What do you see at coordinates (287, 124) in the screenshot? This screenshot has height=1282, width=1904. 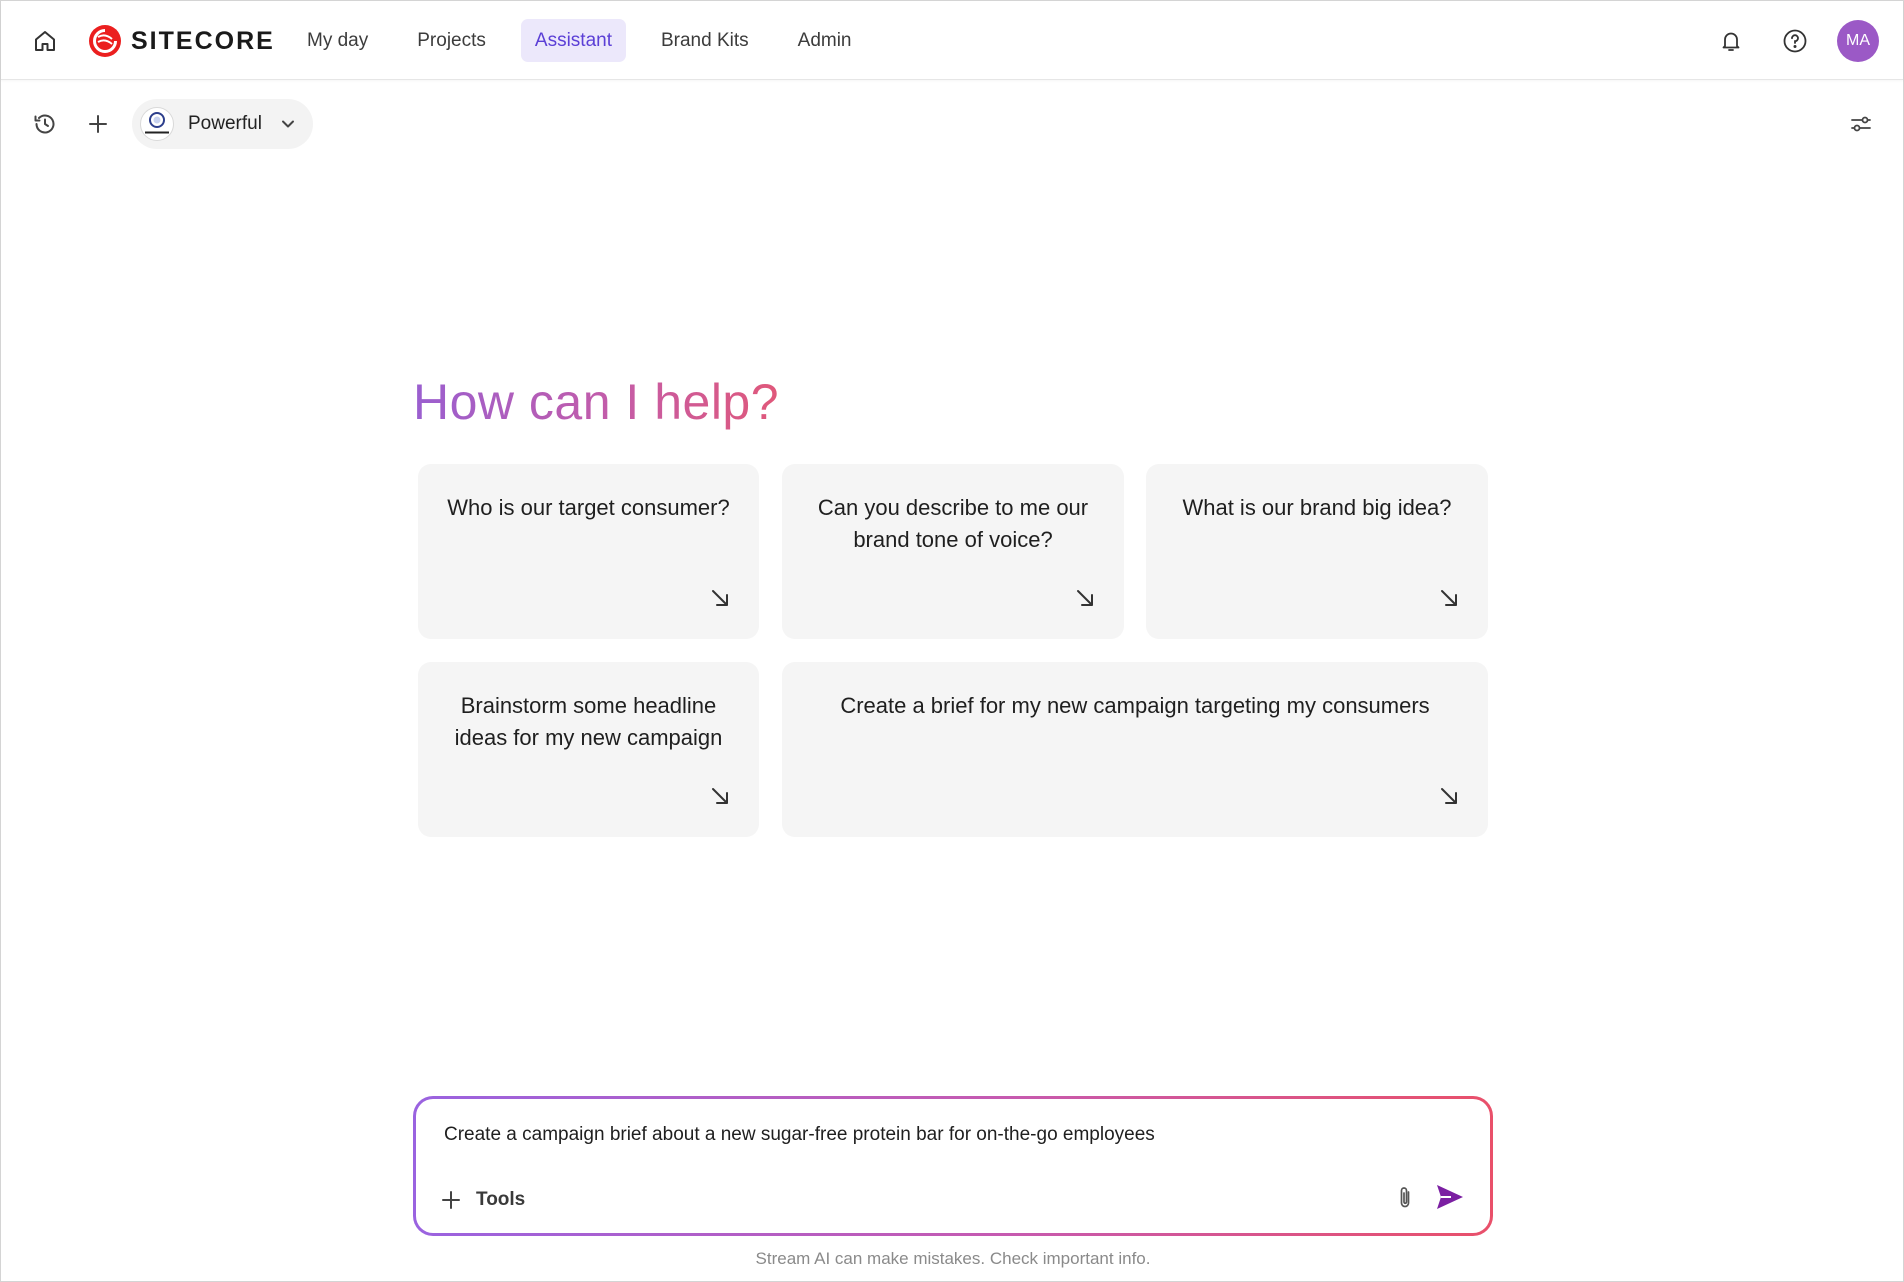 I see `chevron-down-icon` at bounding box center [287, 124].